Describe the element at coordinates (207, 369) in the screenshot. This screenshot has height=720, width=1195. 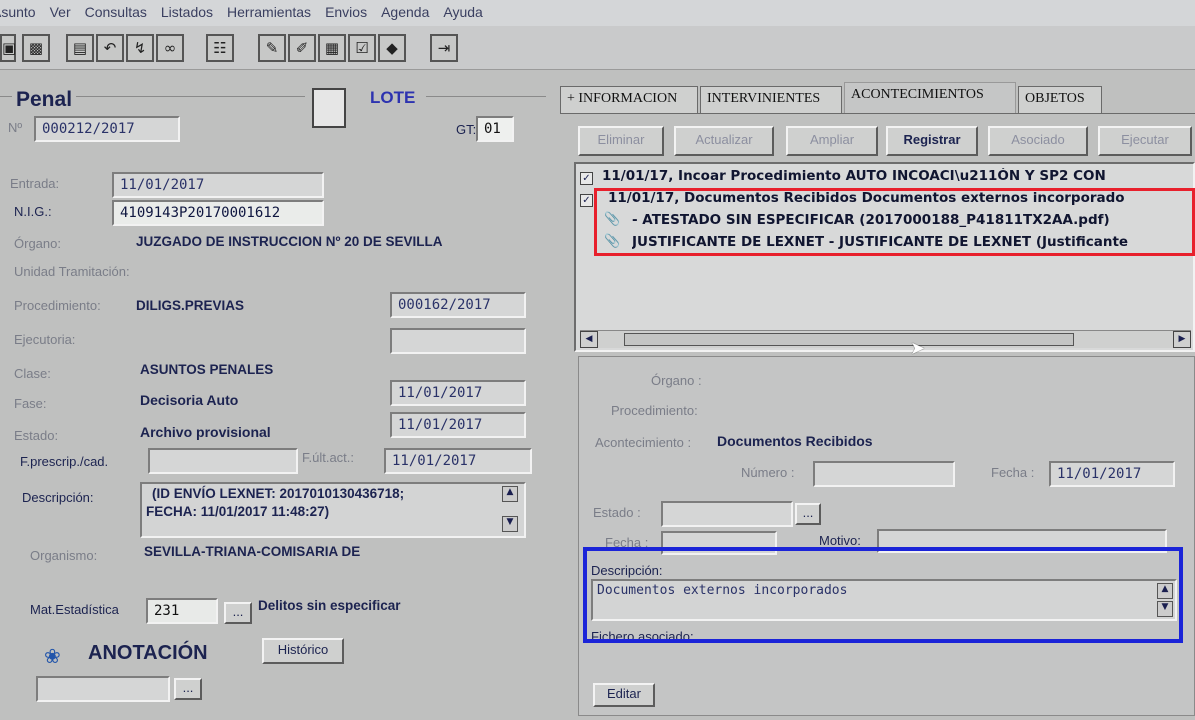
I see `clase-value: ASUNTOS PENALES` at that location.